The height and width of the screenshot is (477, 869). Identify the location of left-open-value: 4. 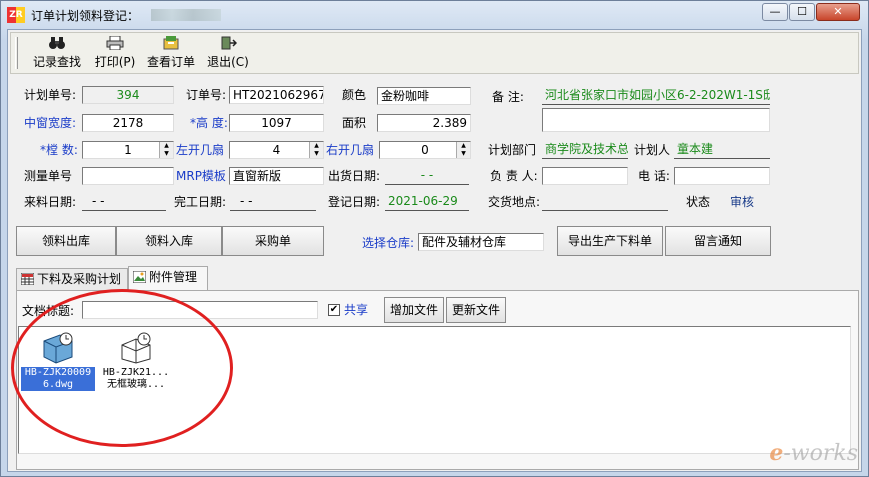
(276, 150).